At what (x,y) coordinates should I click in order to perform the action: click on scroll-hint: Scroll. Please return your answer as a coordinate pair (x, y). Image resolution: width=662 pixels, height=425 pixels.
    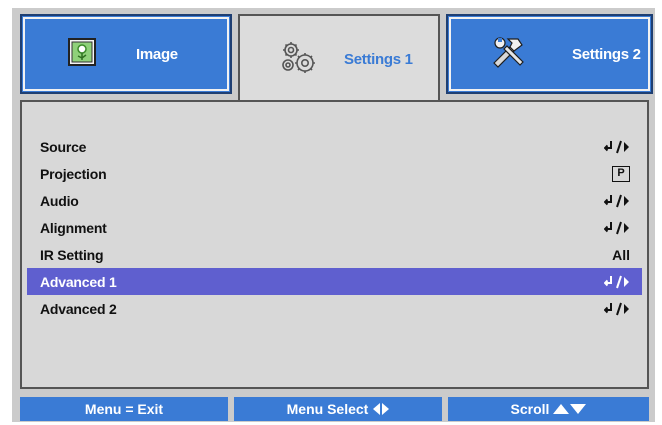
    Looking at the image, I should click on (548, 409).